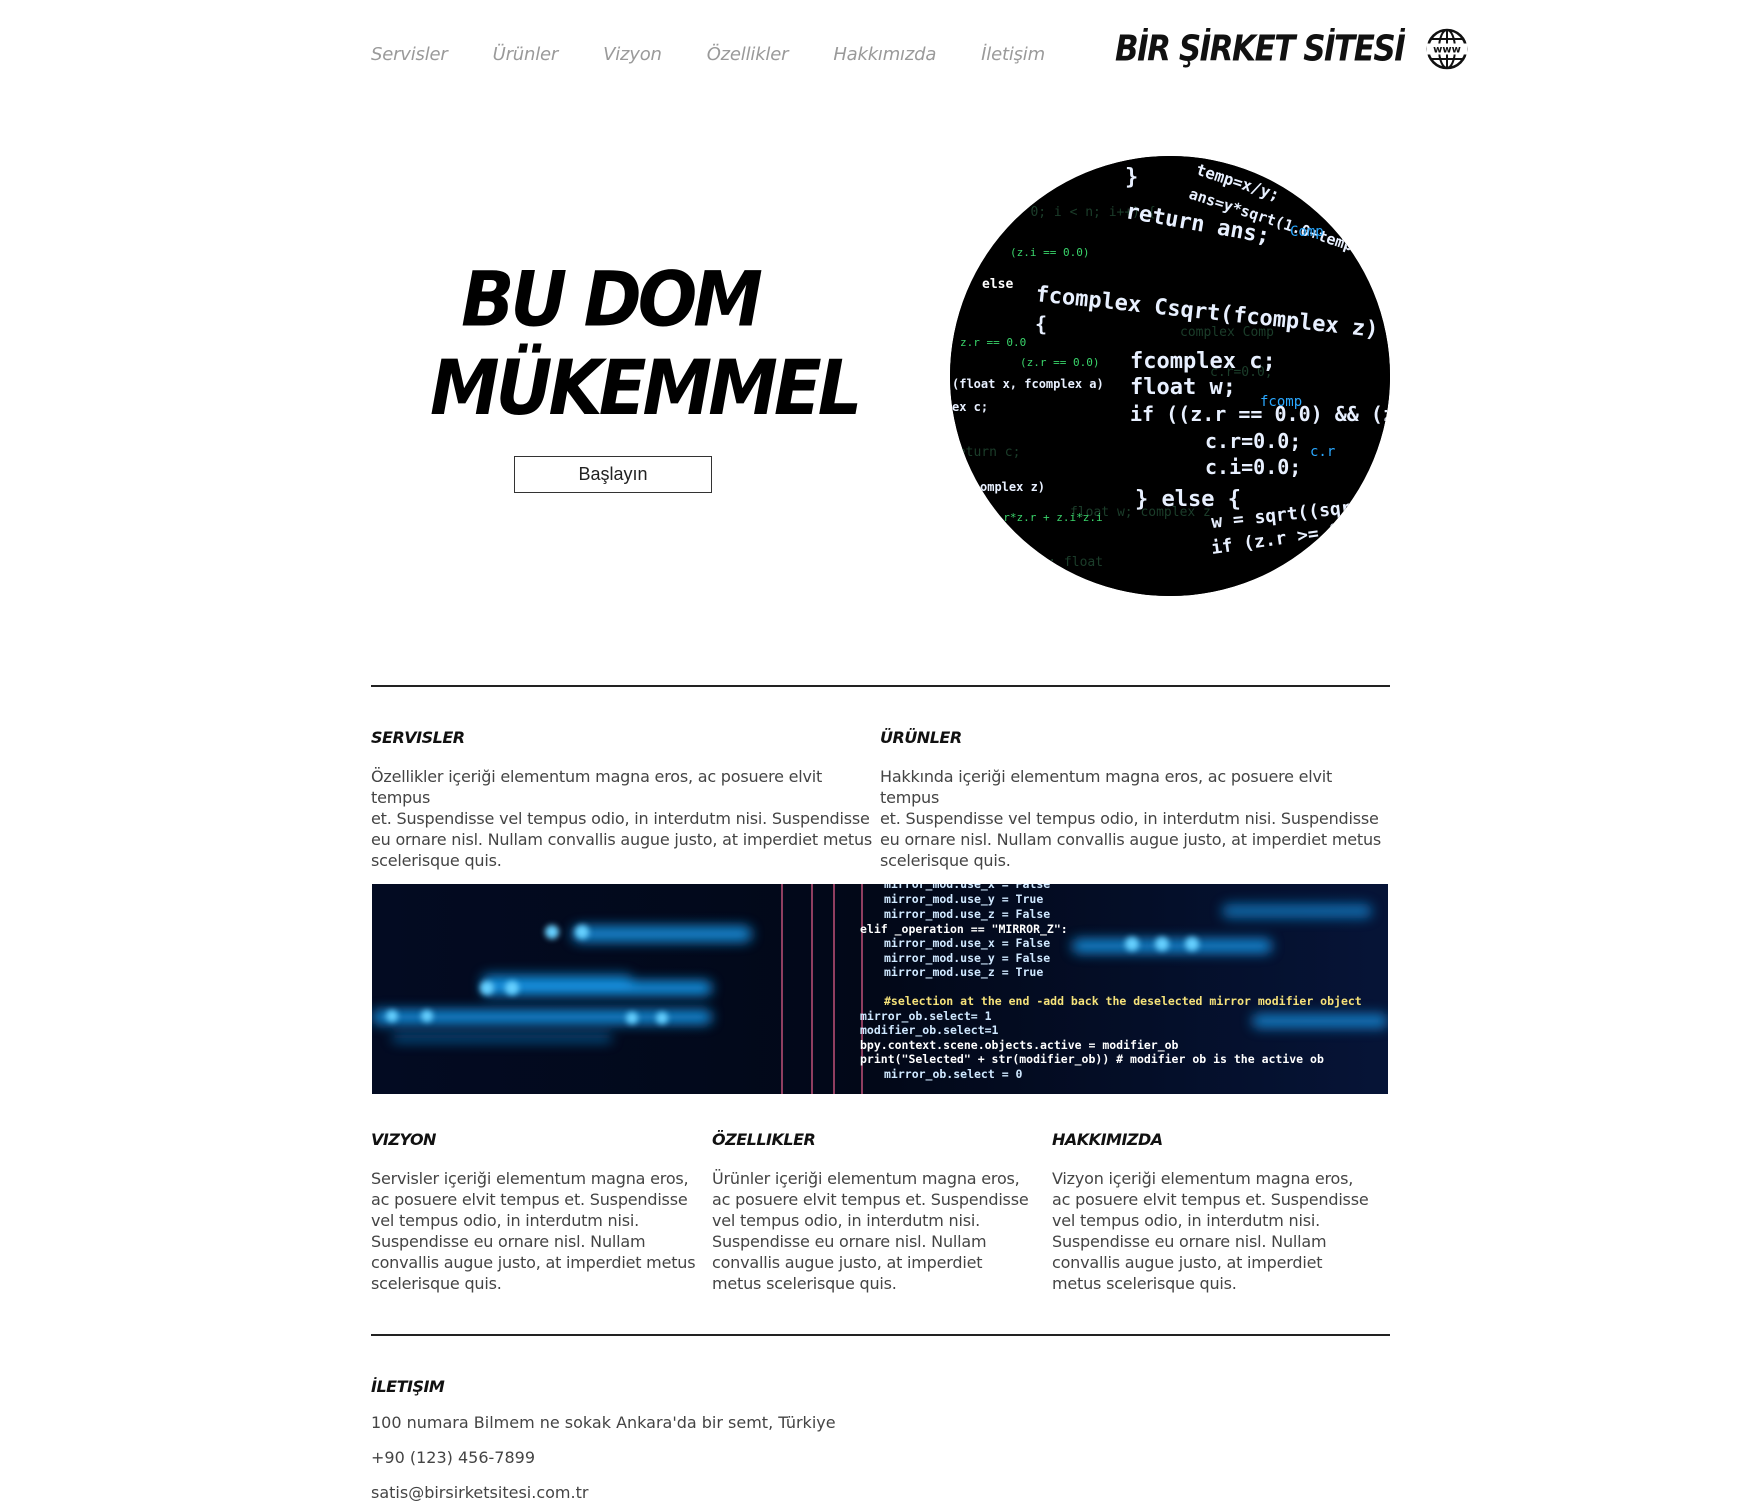  What do you see at coordinates (764, 1139) in the screenshot?
I see `section-title-ozellikler: ÖZELLIKLER` at bounding box center [764, 1139].